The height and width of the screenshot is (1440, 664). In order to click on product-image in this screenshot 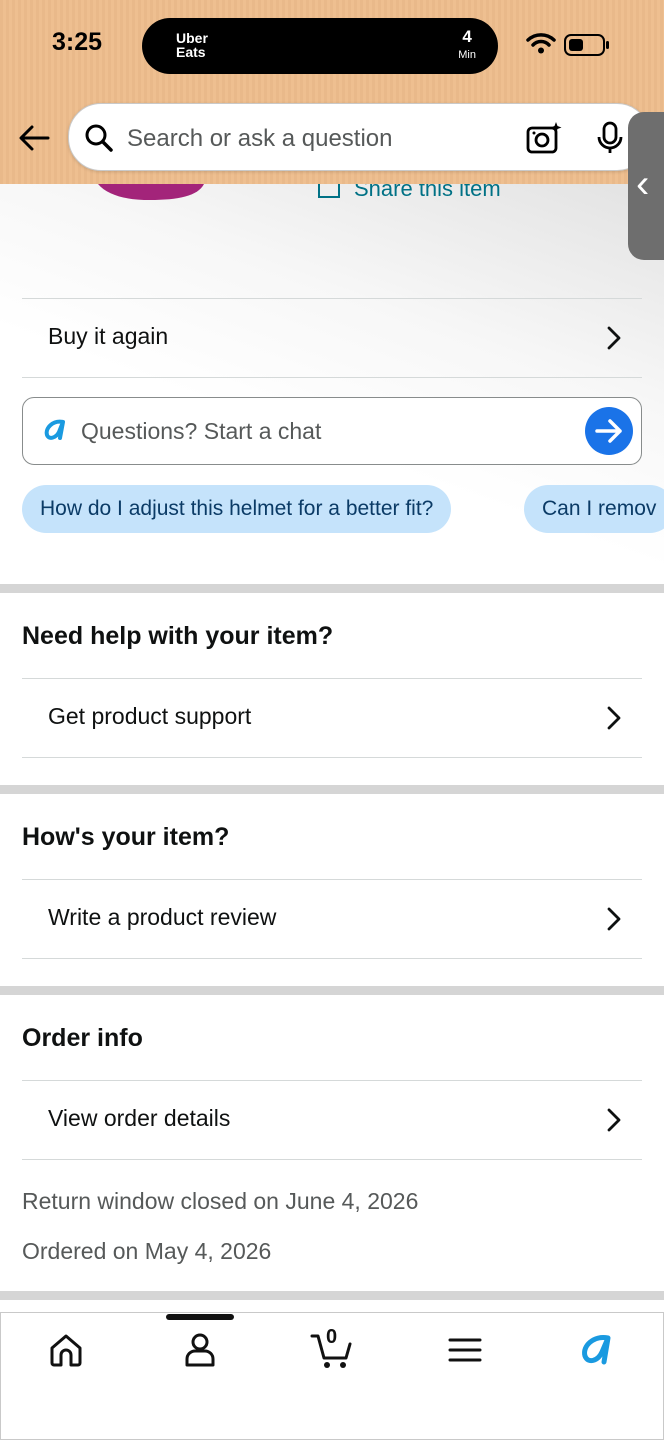, I will do `click(151, 193)`.